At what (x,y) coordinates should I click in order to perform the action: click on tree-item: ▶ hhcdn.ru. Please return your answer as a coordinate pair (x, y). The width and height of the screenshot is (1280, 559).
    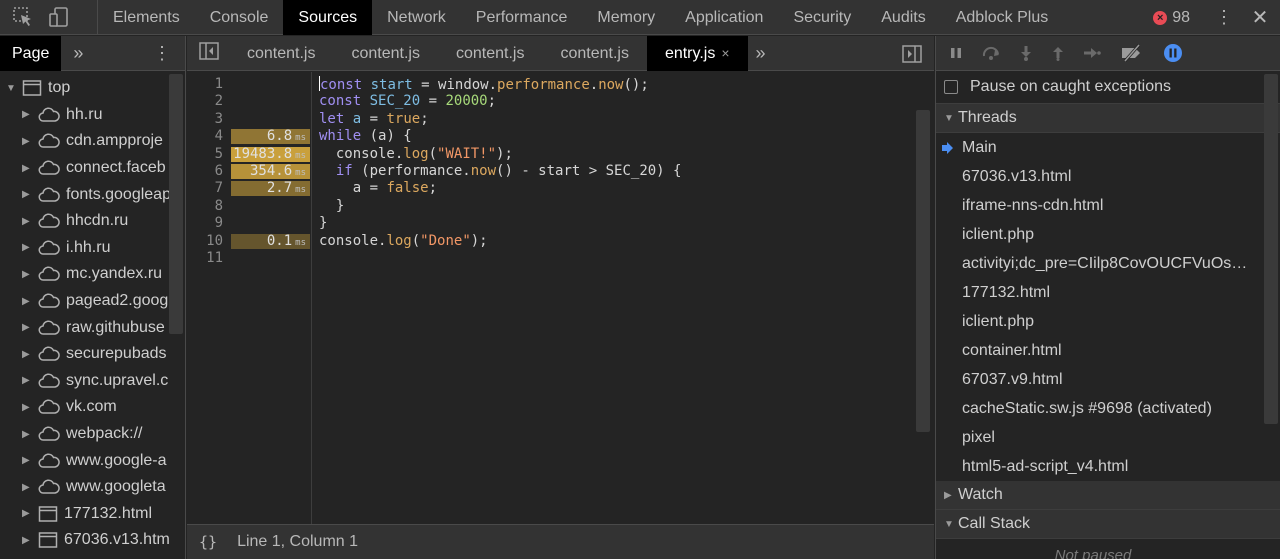
    Looking at the image, I should click on (92, 221).